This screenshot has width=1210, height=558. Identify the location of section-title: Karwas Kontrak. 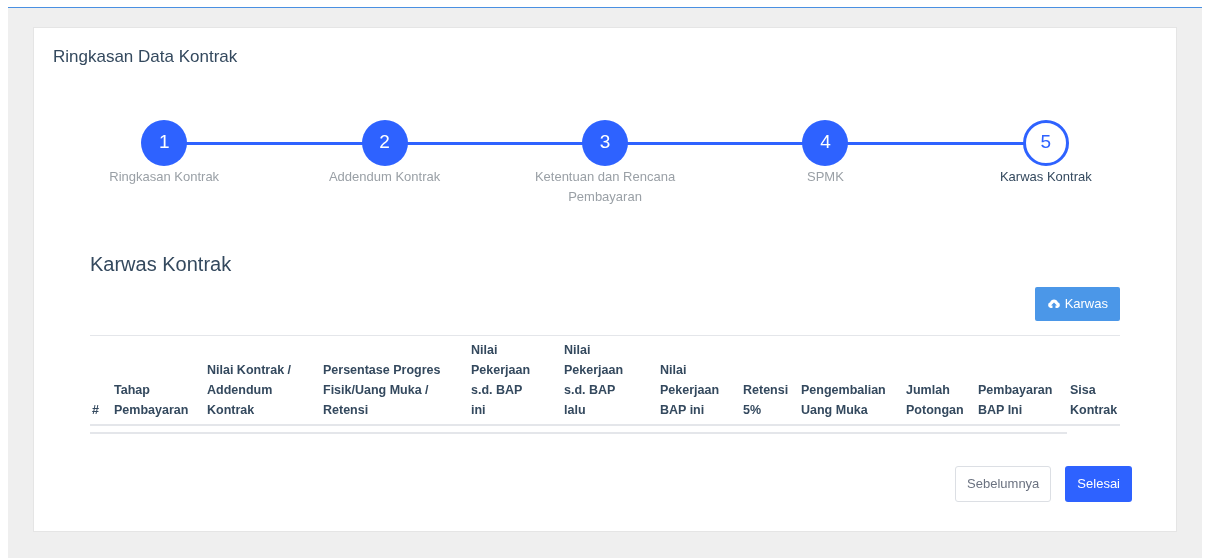
(161, 264).